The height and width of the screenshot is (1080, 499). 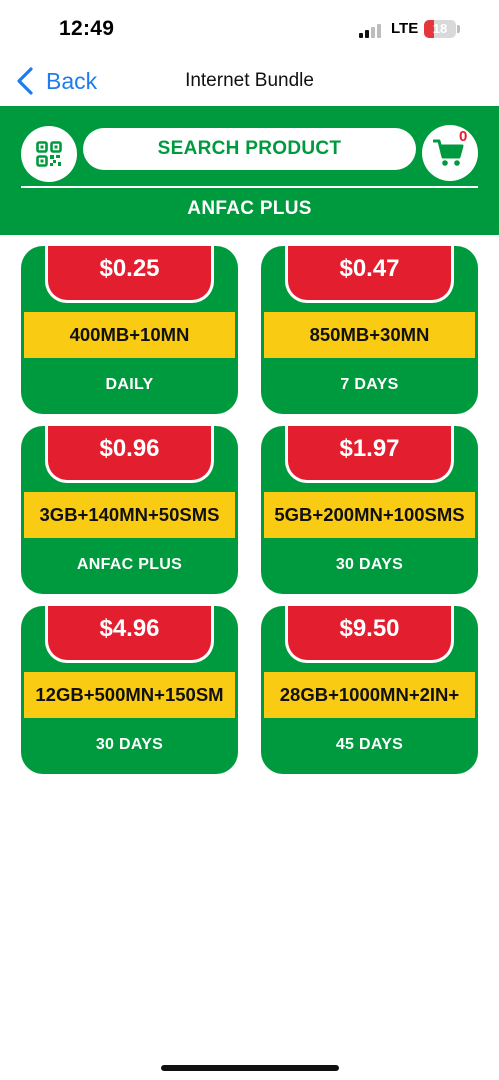 I want to click on product-card: $0.25 400MB+10MN DAILY, so click(x=129, y=330).